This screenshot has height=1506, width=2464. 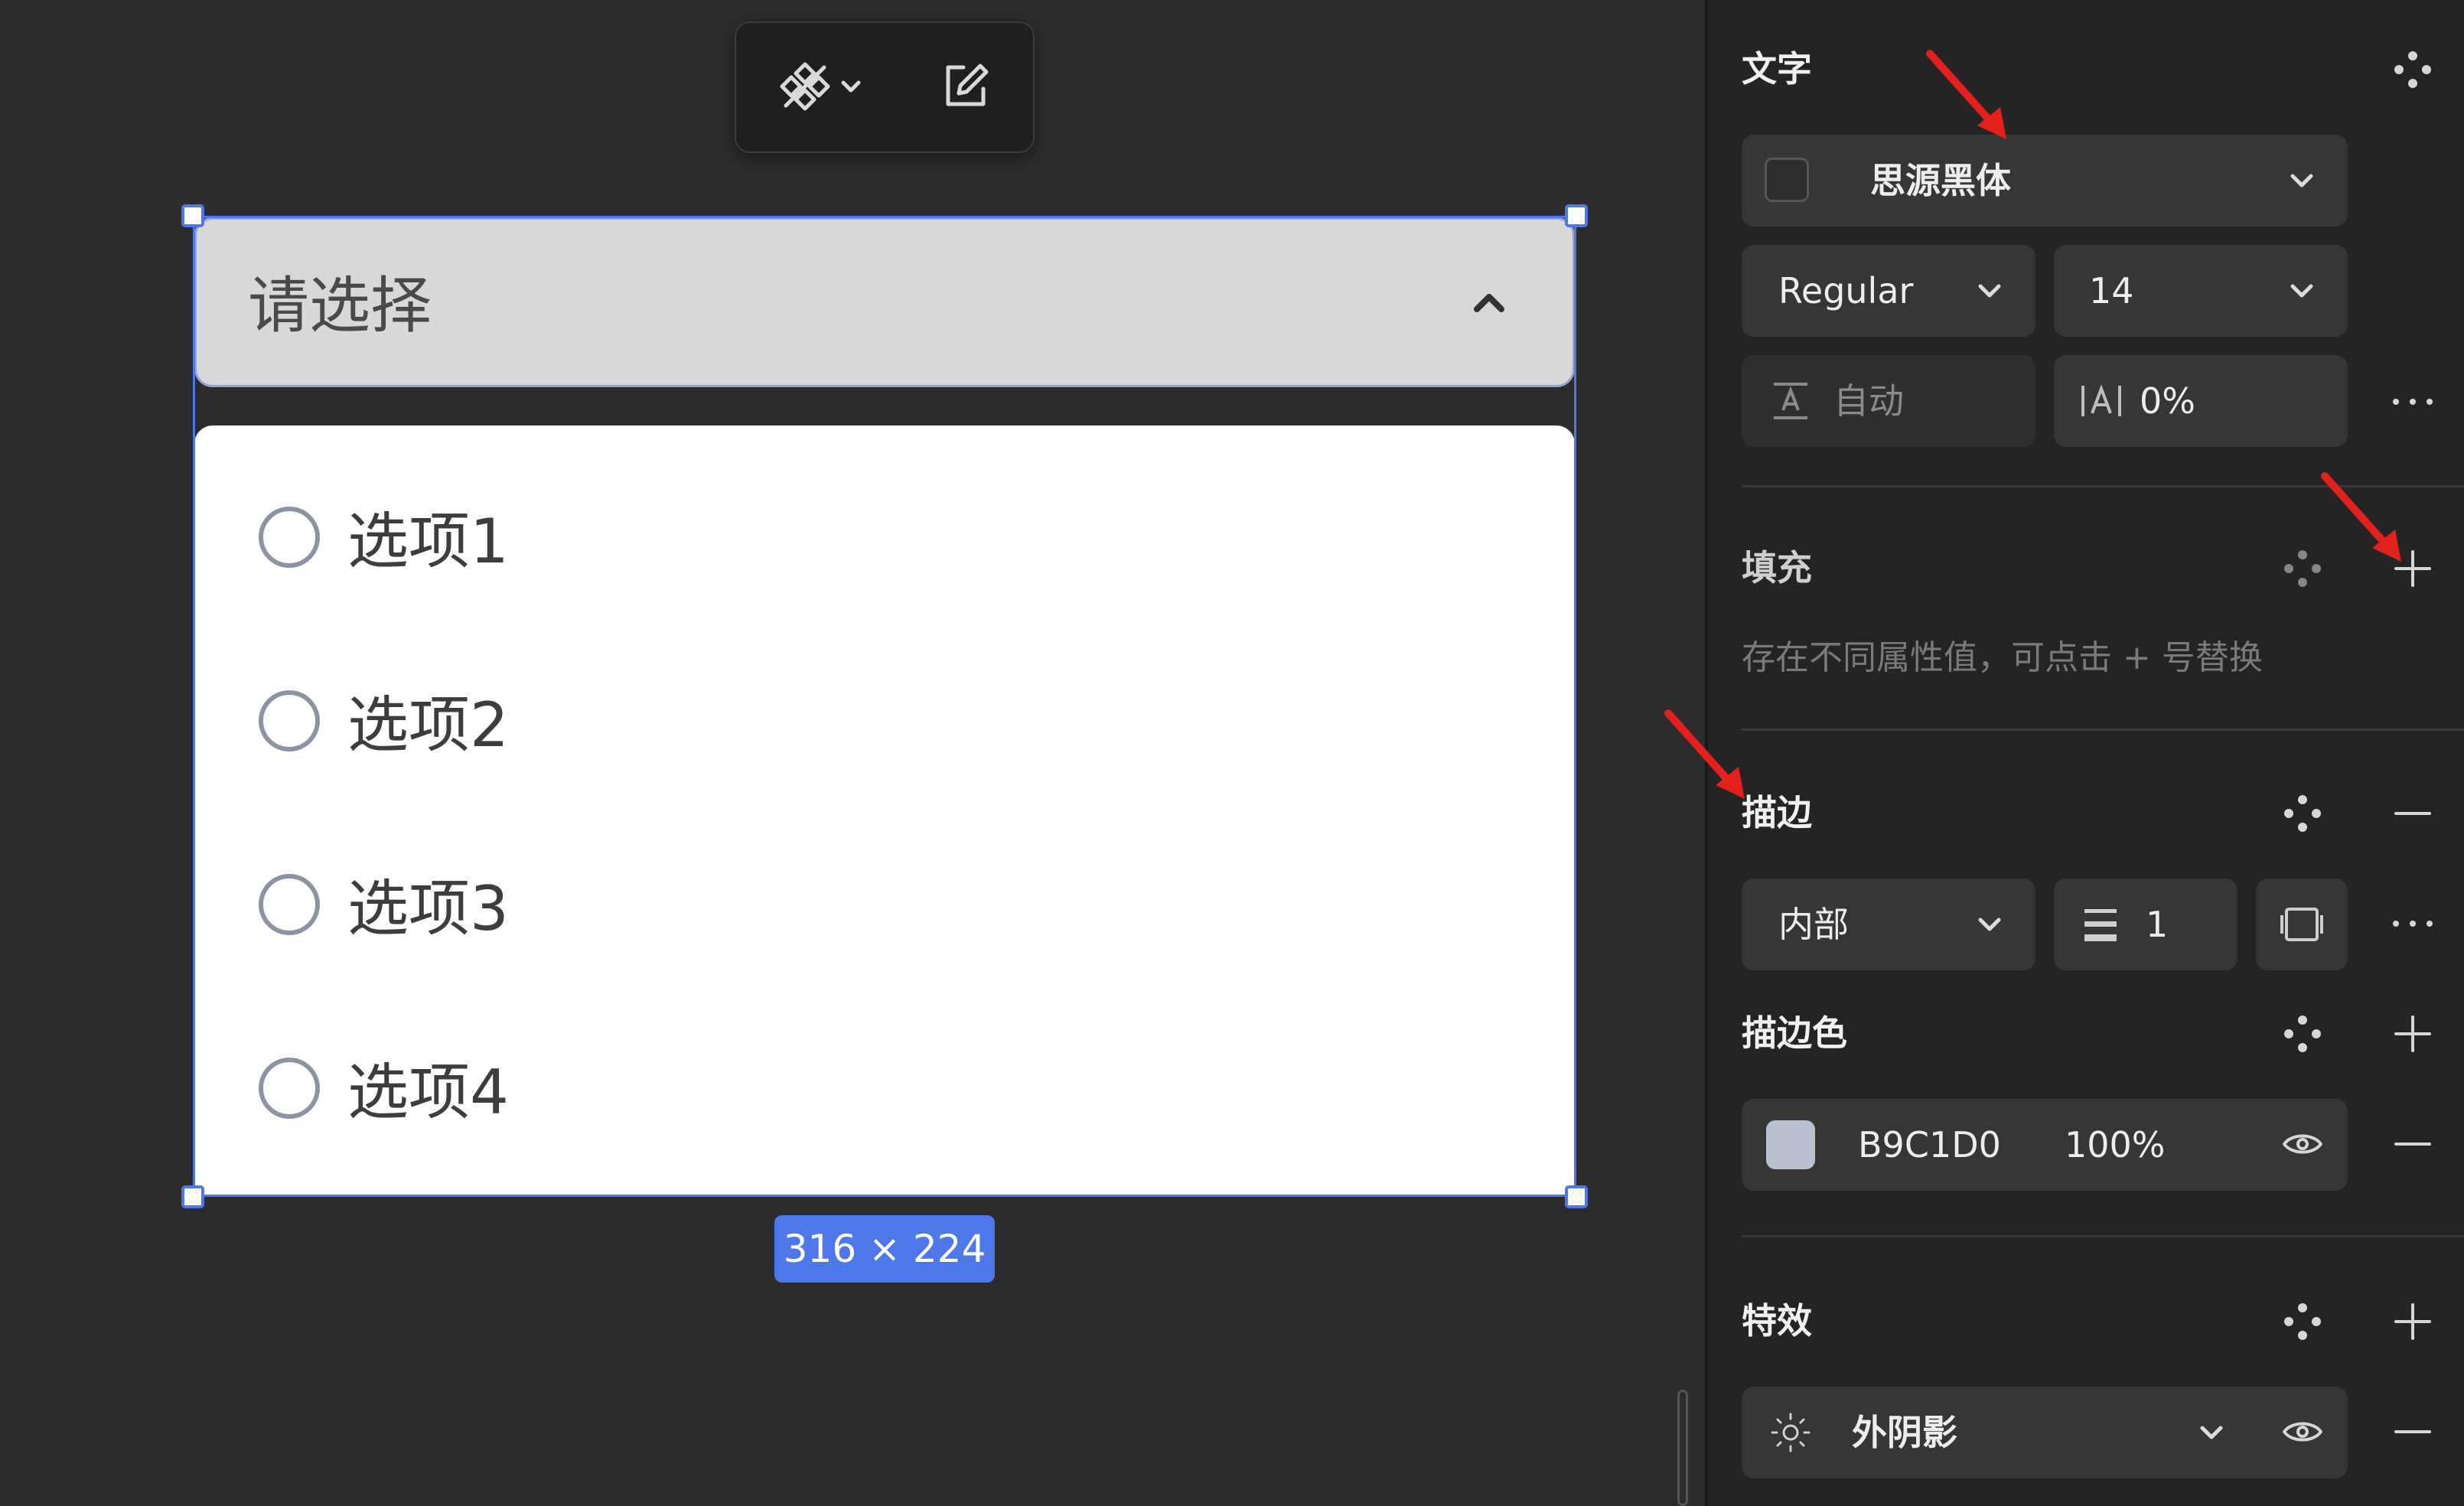 What do you see at coordinates (1777, 1320) in the screenshot?
I see `effects-section-title: 特效` at bounding box center [1777, 1320].